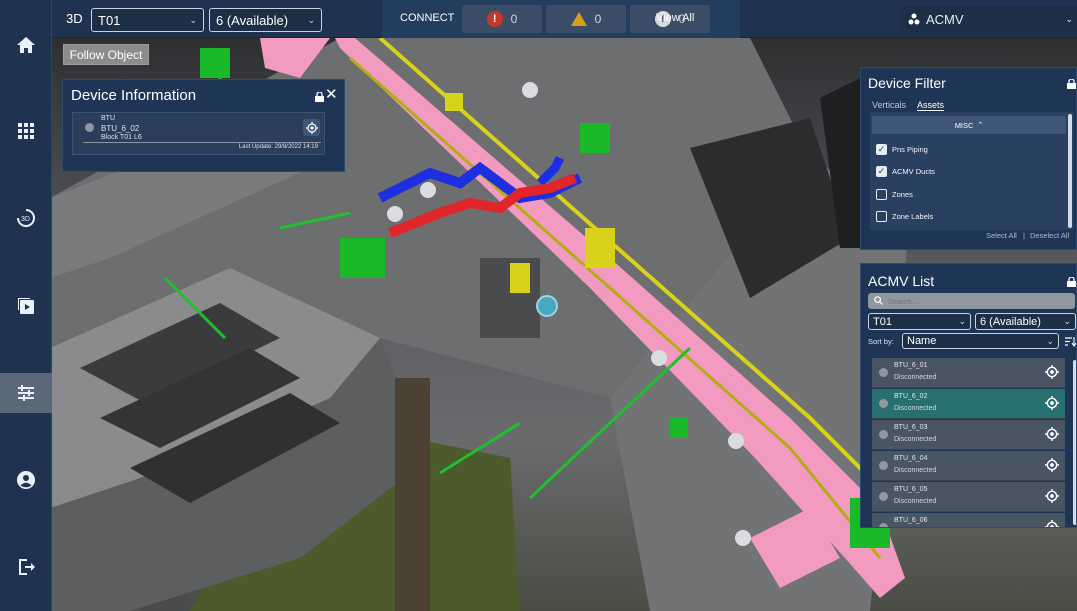 The image size is (1077, 611). Describe the element at coordinates (968, 520) in the screenshot. I see `list-item: BTU_6_06` at that location.